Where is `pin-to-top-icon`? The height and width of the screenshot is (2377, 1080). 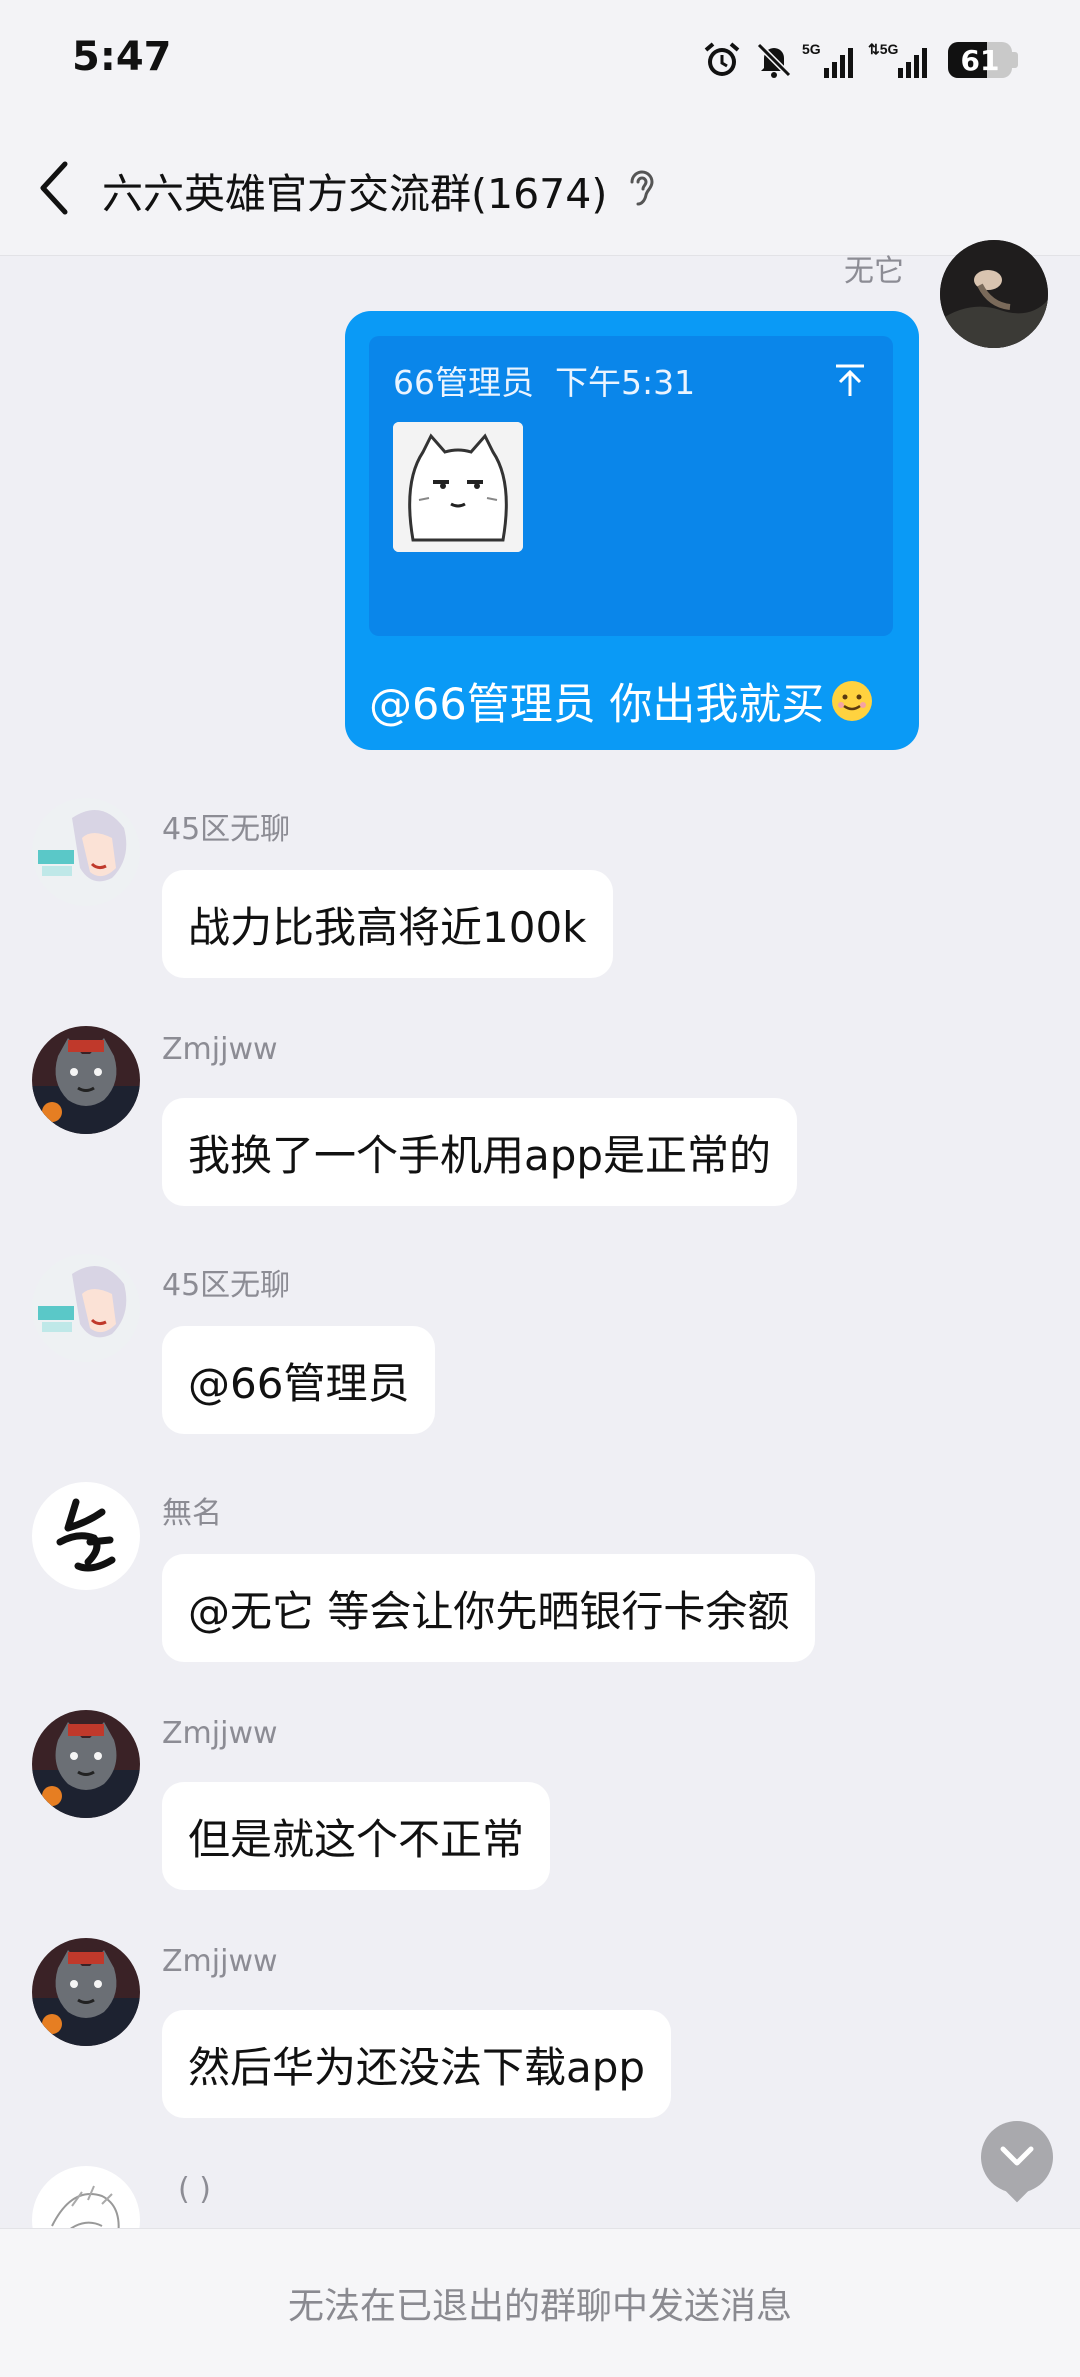 pin-to-top-icon is located at coordinates (850, 380).